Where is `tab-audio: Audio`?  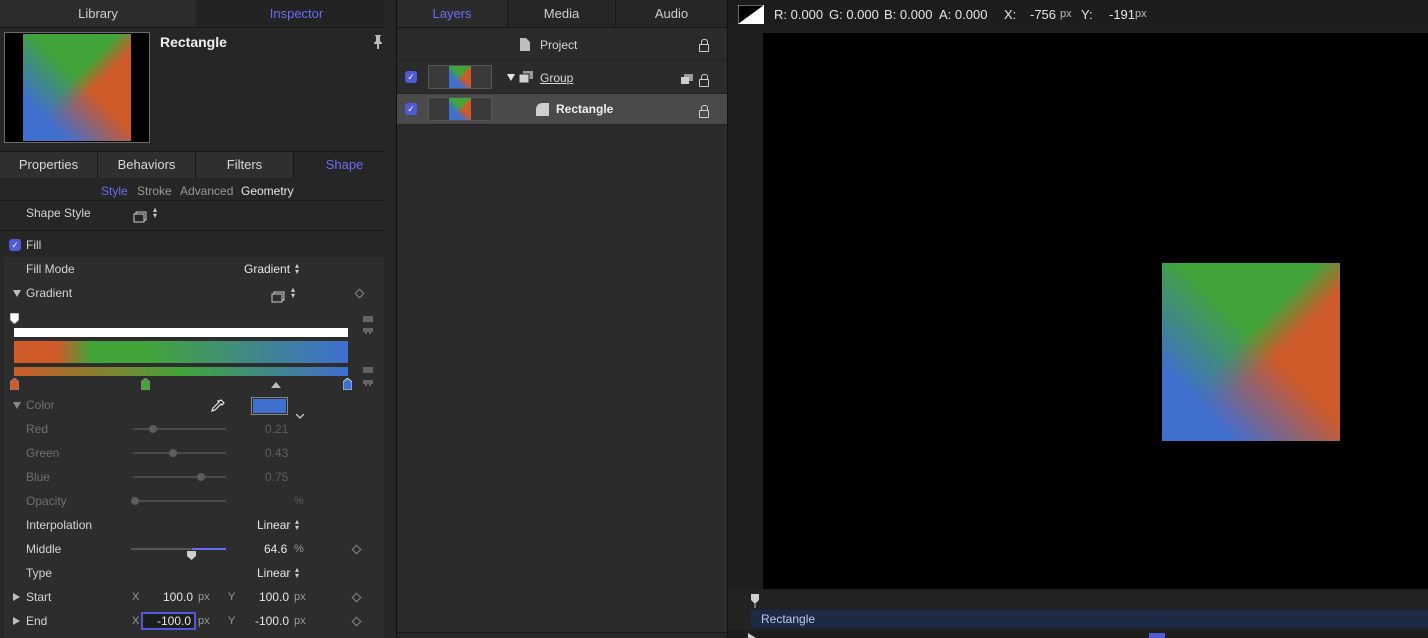 tab-audio: Audio is located at coordinates (671, 14).